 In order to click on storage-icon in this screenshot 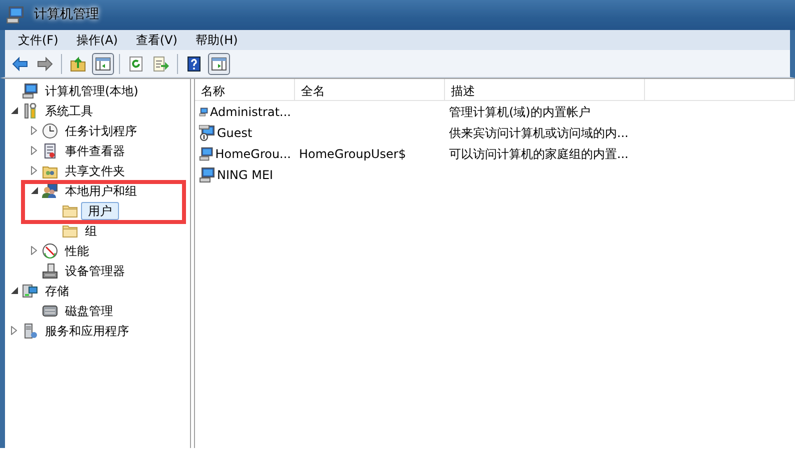, I will do `click(30, 291)`.